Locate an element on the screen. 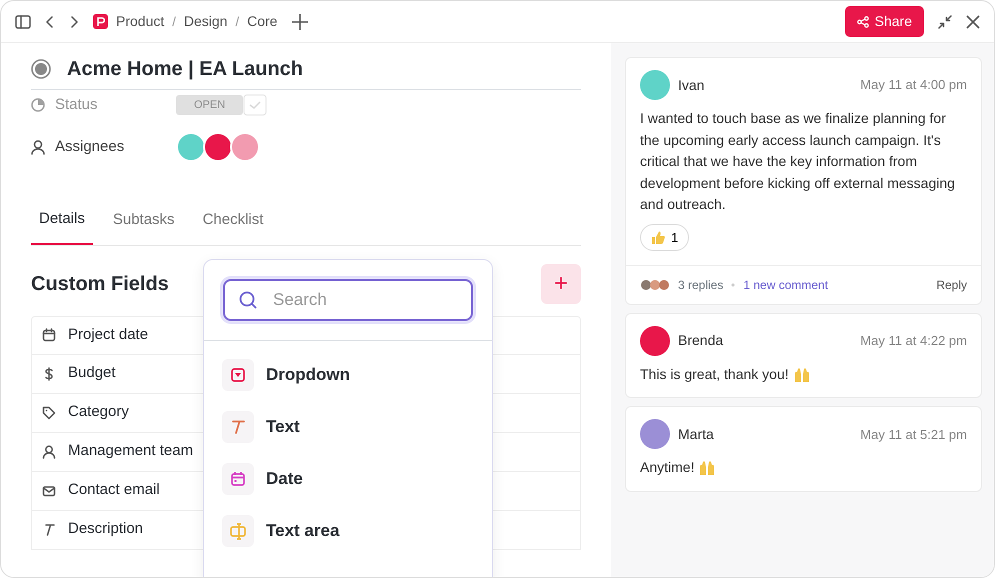  back-icon is located at coordinates (50, 22).